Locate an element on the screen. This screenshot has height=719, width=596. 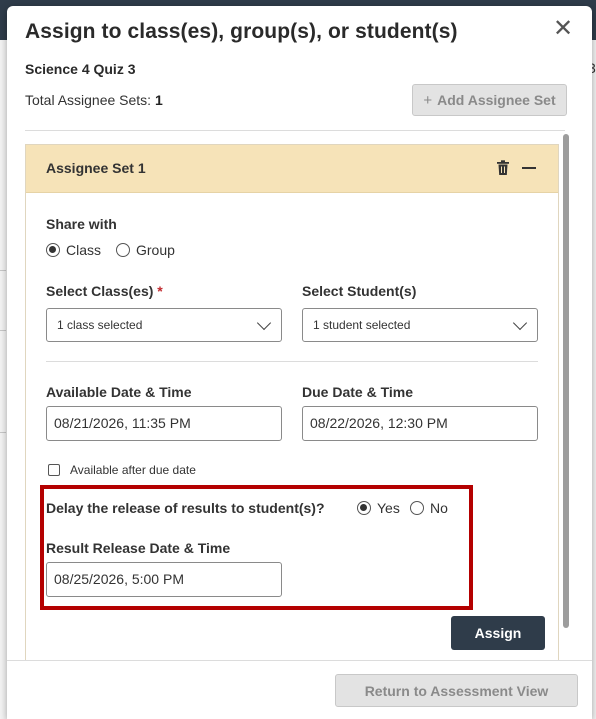
assignee-set-title: Assignee Set 1 is located at coordinates (96, 168).